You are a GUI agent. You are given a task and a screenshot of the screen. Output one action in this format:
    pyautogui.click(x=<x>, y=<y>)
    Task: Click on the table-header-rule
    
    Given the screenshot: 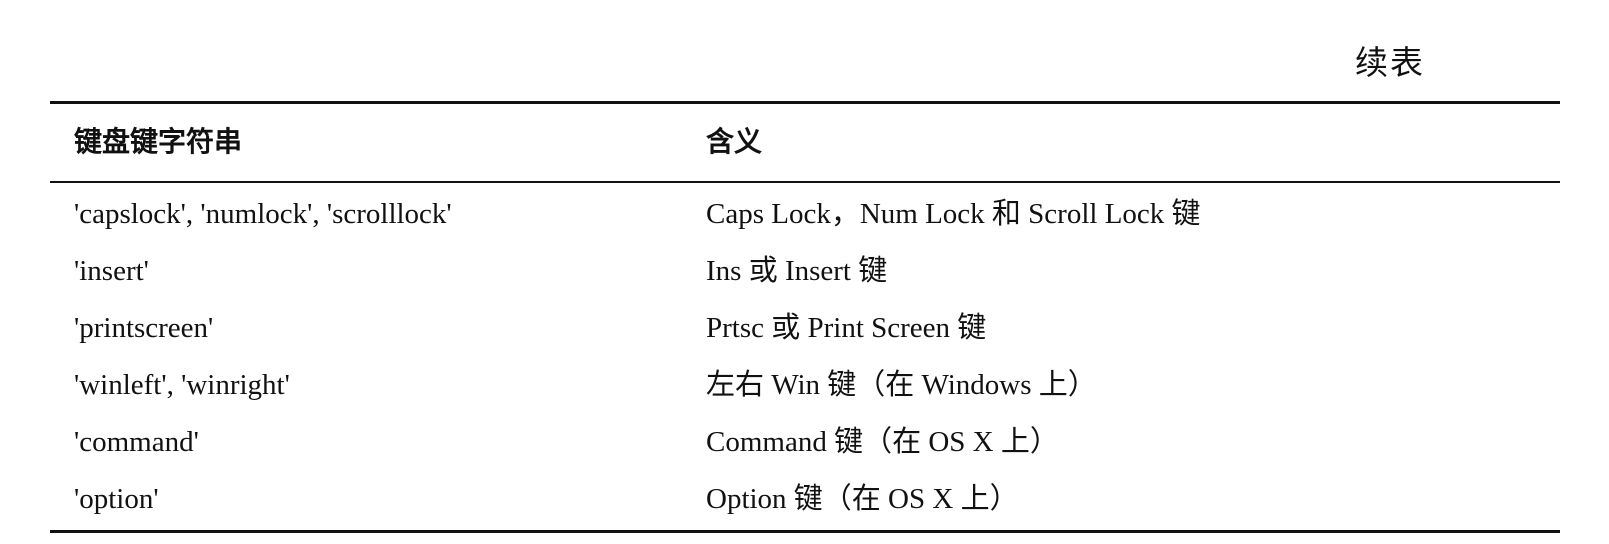 What is the action you would take?
    pyautogui.click(x=805, y=182)
    